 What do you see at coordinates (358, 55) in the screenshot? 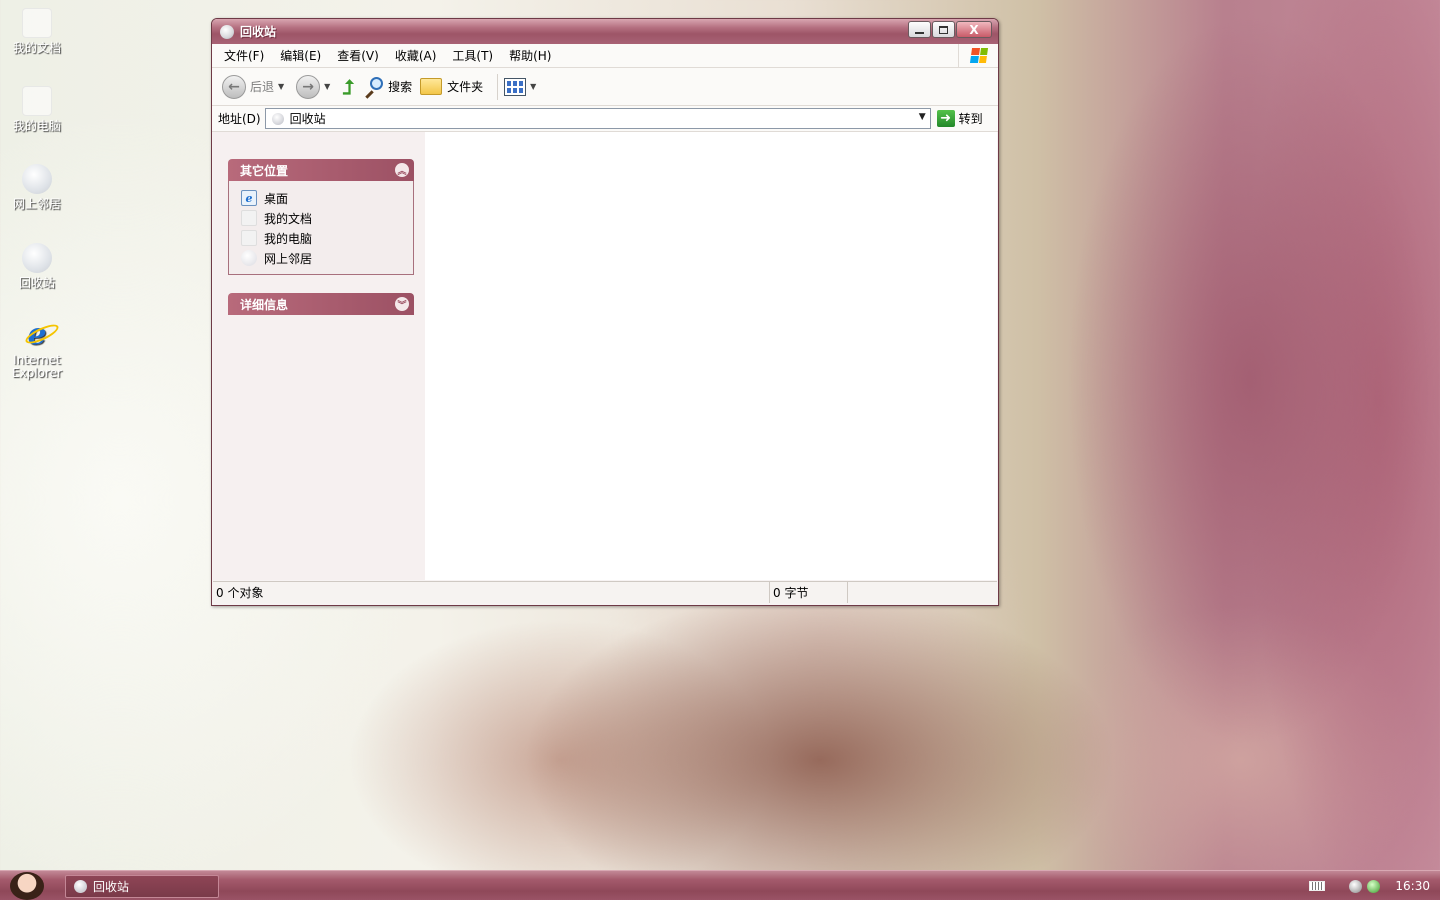
I see `menu-view: 查看(V)` at bounding box center [358, 55].